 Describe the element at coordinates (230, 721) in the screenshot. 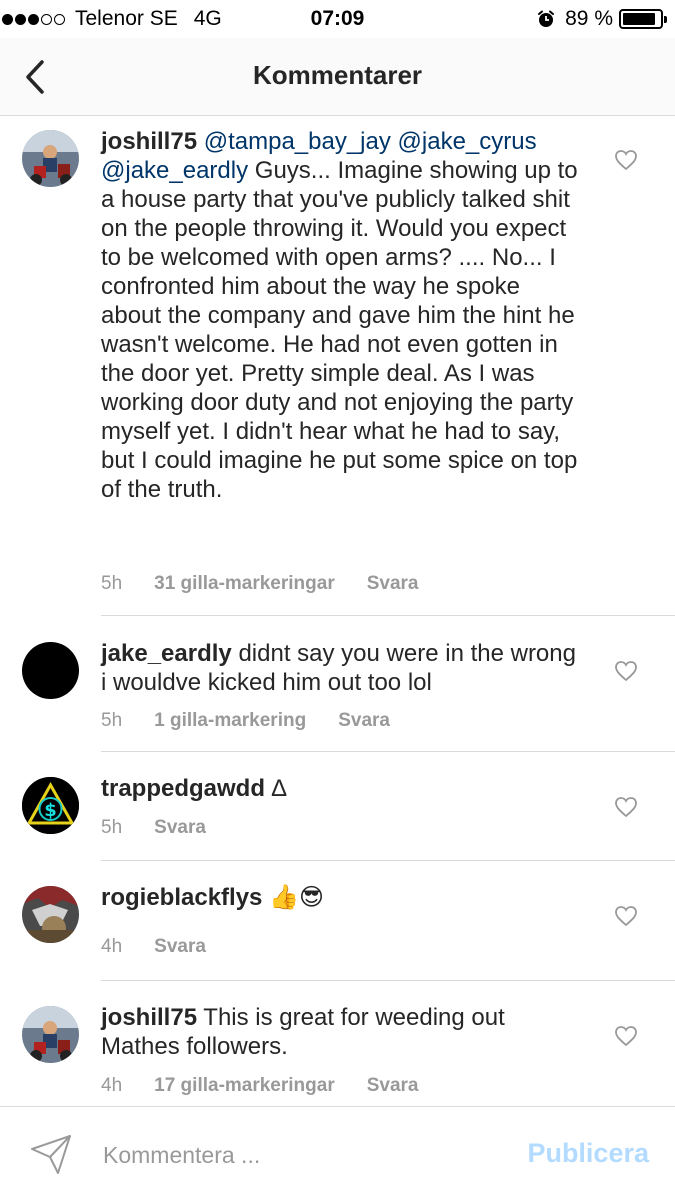

I see `comment-likes: 1 gilla-markering` at that location.